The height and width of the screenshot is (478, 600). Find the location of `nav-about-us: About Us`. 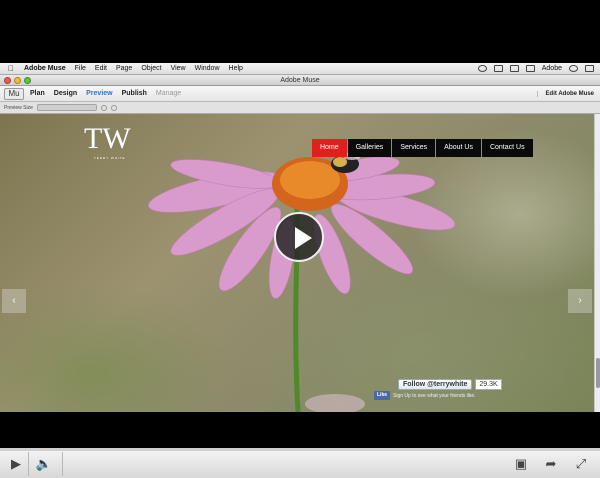

nav-about-us: About Us is located at coordinates (458, 148).